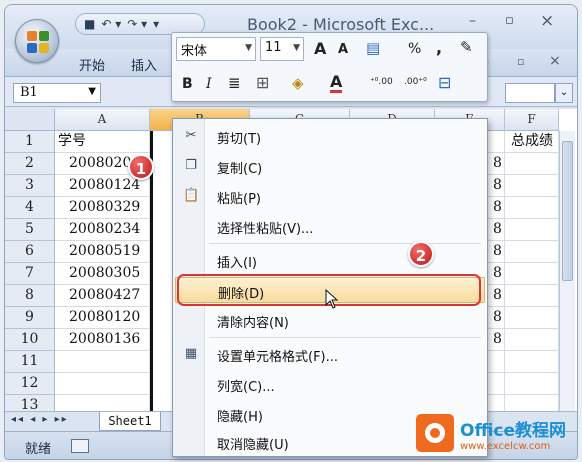 The width and height of the screenshot is (582, 462). Describe the element at coordinates (520, 61) in the screenshot. I see `workbook-restore-button: ▫` at that location.